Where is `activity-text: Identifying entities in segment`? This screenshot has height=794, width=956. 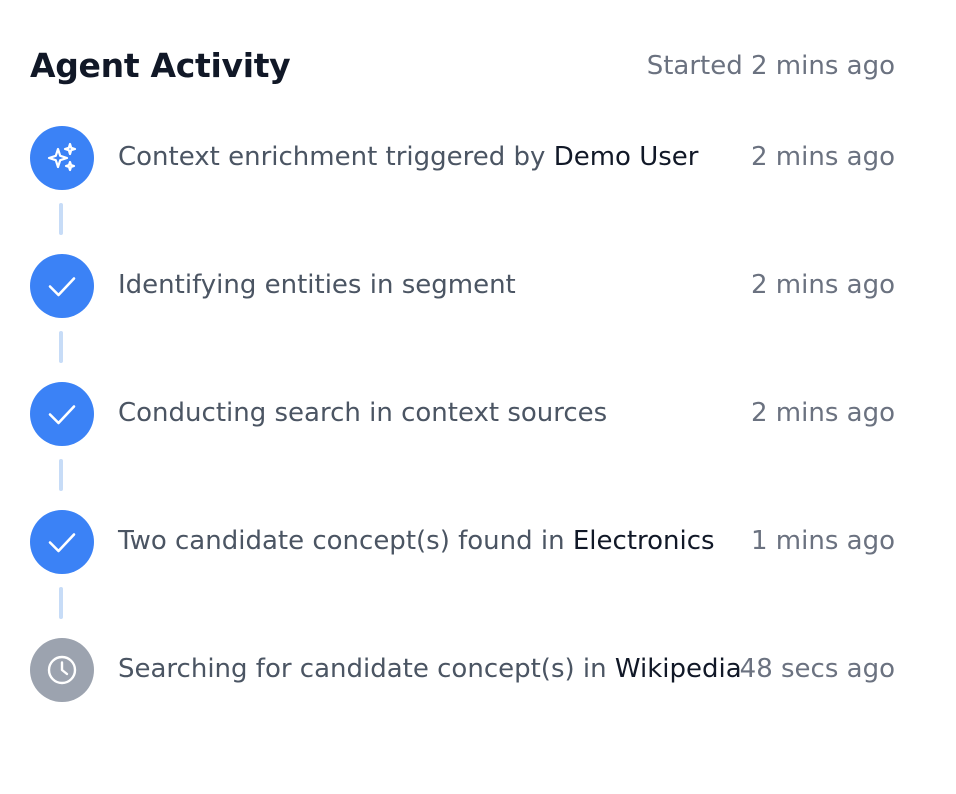
activity-text: Identifying entities in segment is located at coordinates (317, 285).